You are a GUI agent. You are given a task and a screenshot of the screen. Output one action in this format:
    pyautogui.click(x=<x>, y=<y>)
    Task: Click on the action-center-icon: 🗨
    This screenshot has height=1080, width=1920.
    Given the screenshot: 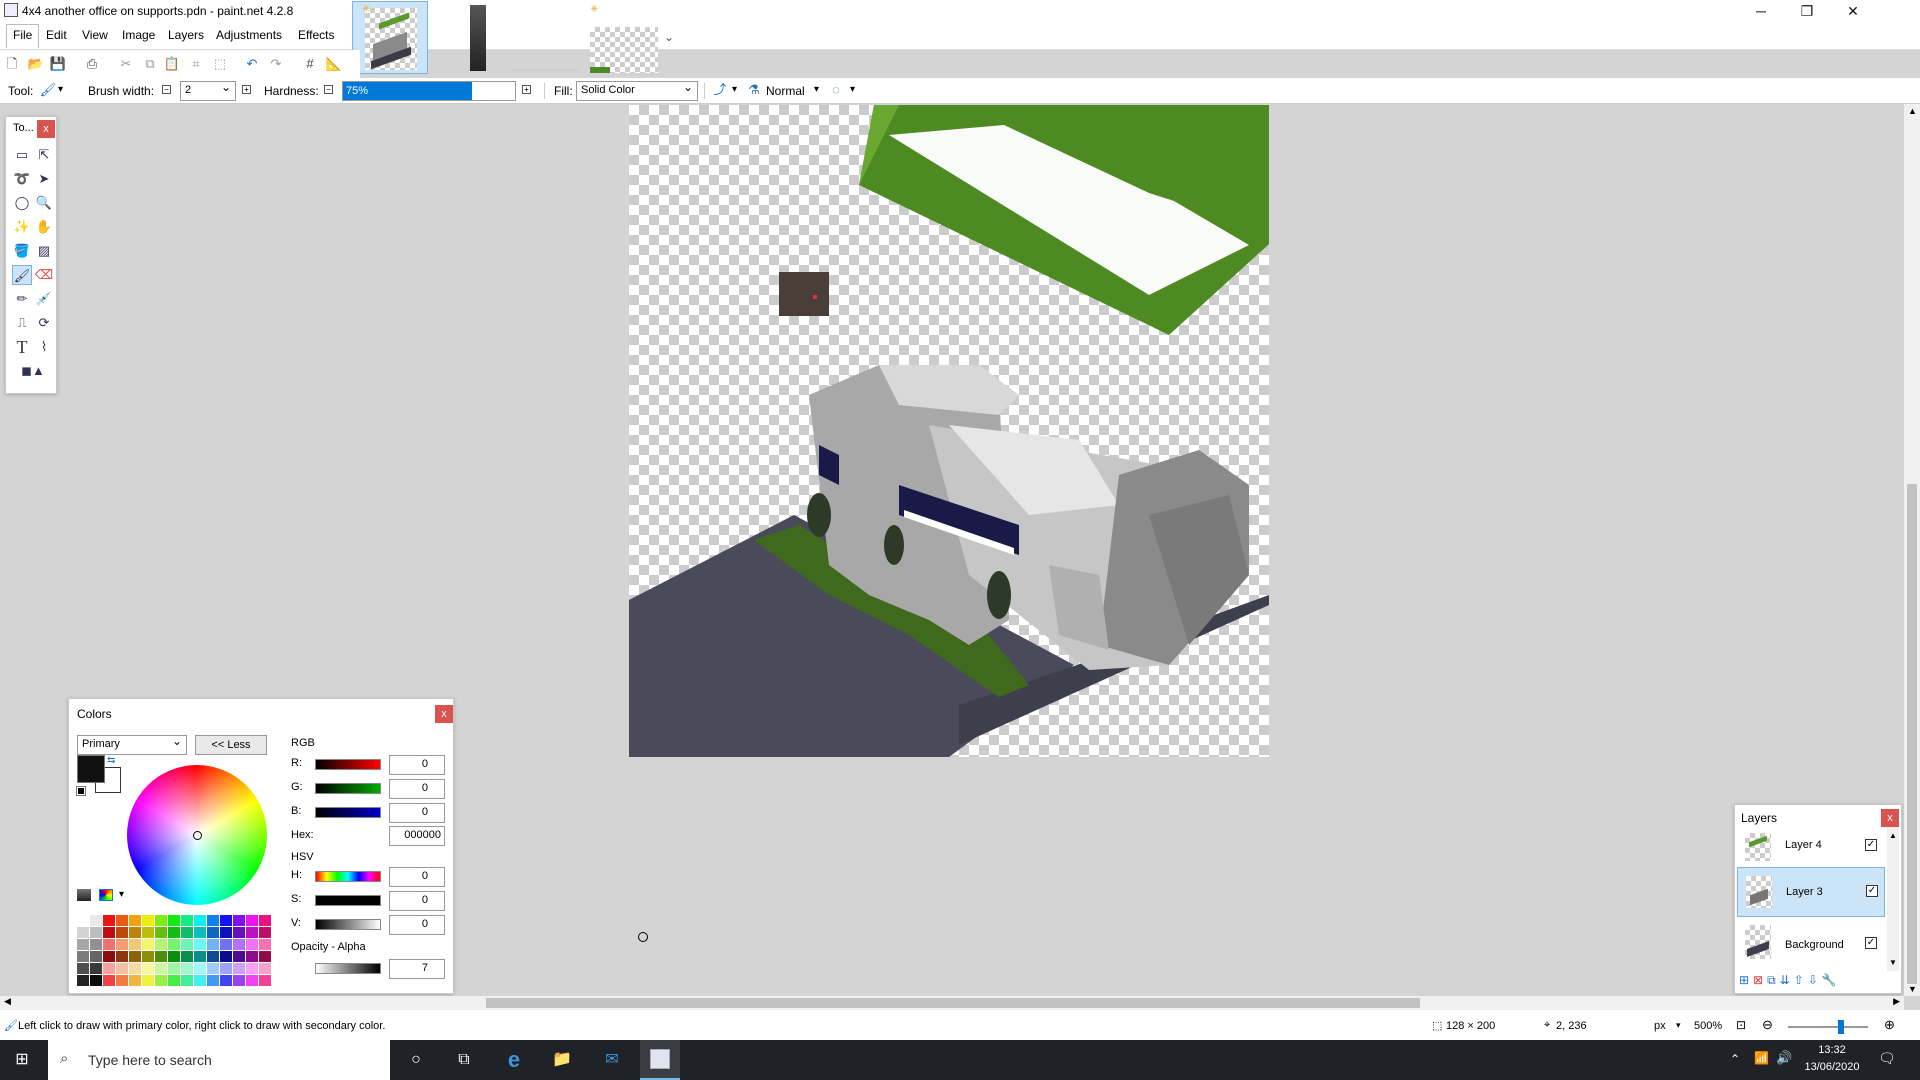 What is the action you would take?
    pyautogui.click(x=1887, y=1058)
    